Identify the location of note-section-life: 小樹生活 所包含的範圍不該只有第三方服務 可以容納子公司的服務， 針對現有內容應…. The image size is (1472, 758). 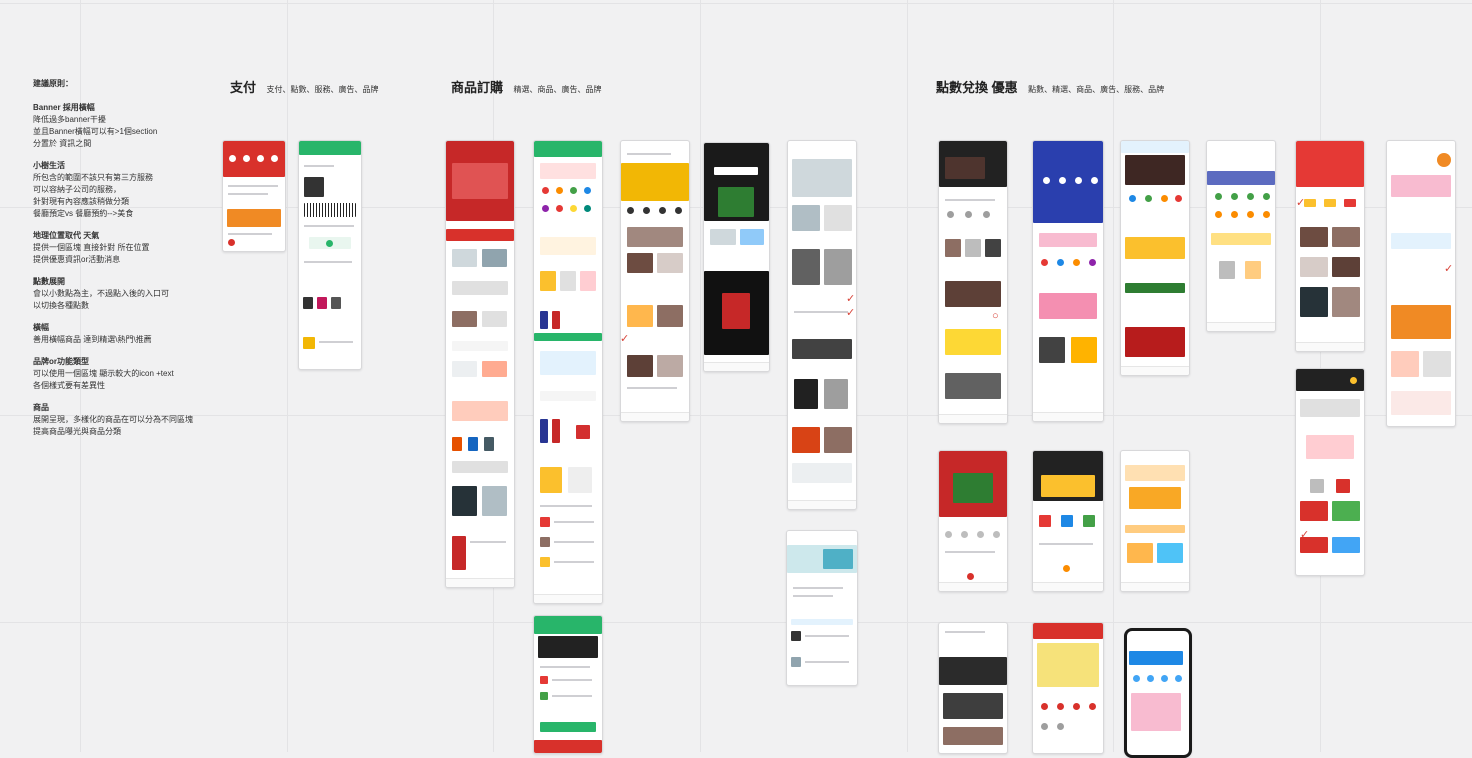
(128, 190).